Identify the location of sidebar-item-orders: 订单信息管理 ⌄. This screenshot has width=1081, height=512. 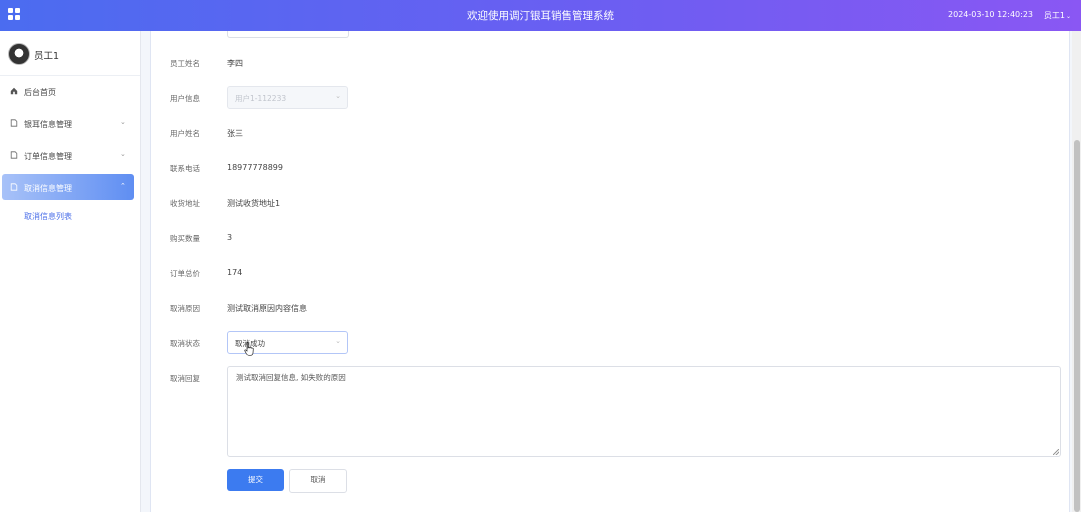
(70, 156).